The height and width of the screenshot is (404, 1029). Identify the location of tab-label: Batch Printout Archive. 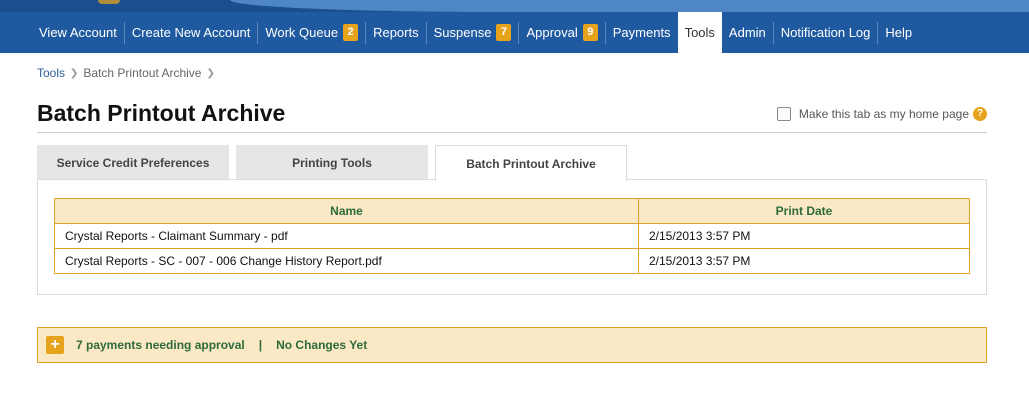
(531, 163).